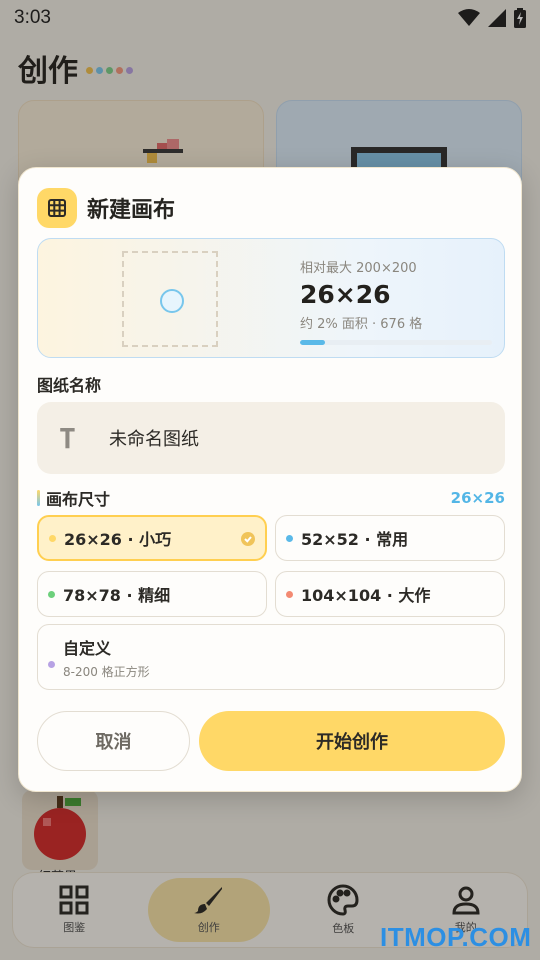 The image size is (540, 960). What do you see at coordinates (69, 385) in the screenshot?
I see `name-label: 图纸名称` at bounding box center [69, 385].